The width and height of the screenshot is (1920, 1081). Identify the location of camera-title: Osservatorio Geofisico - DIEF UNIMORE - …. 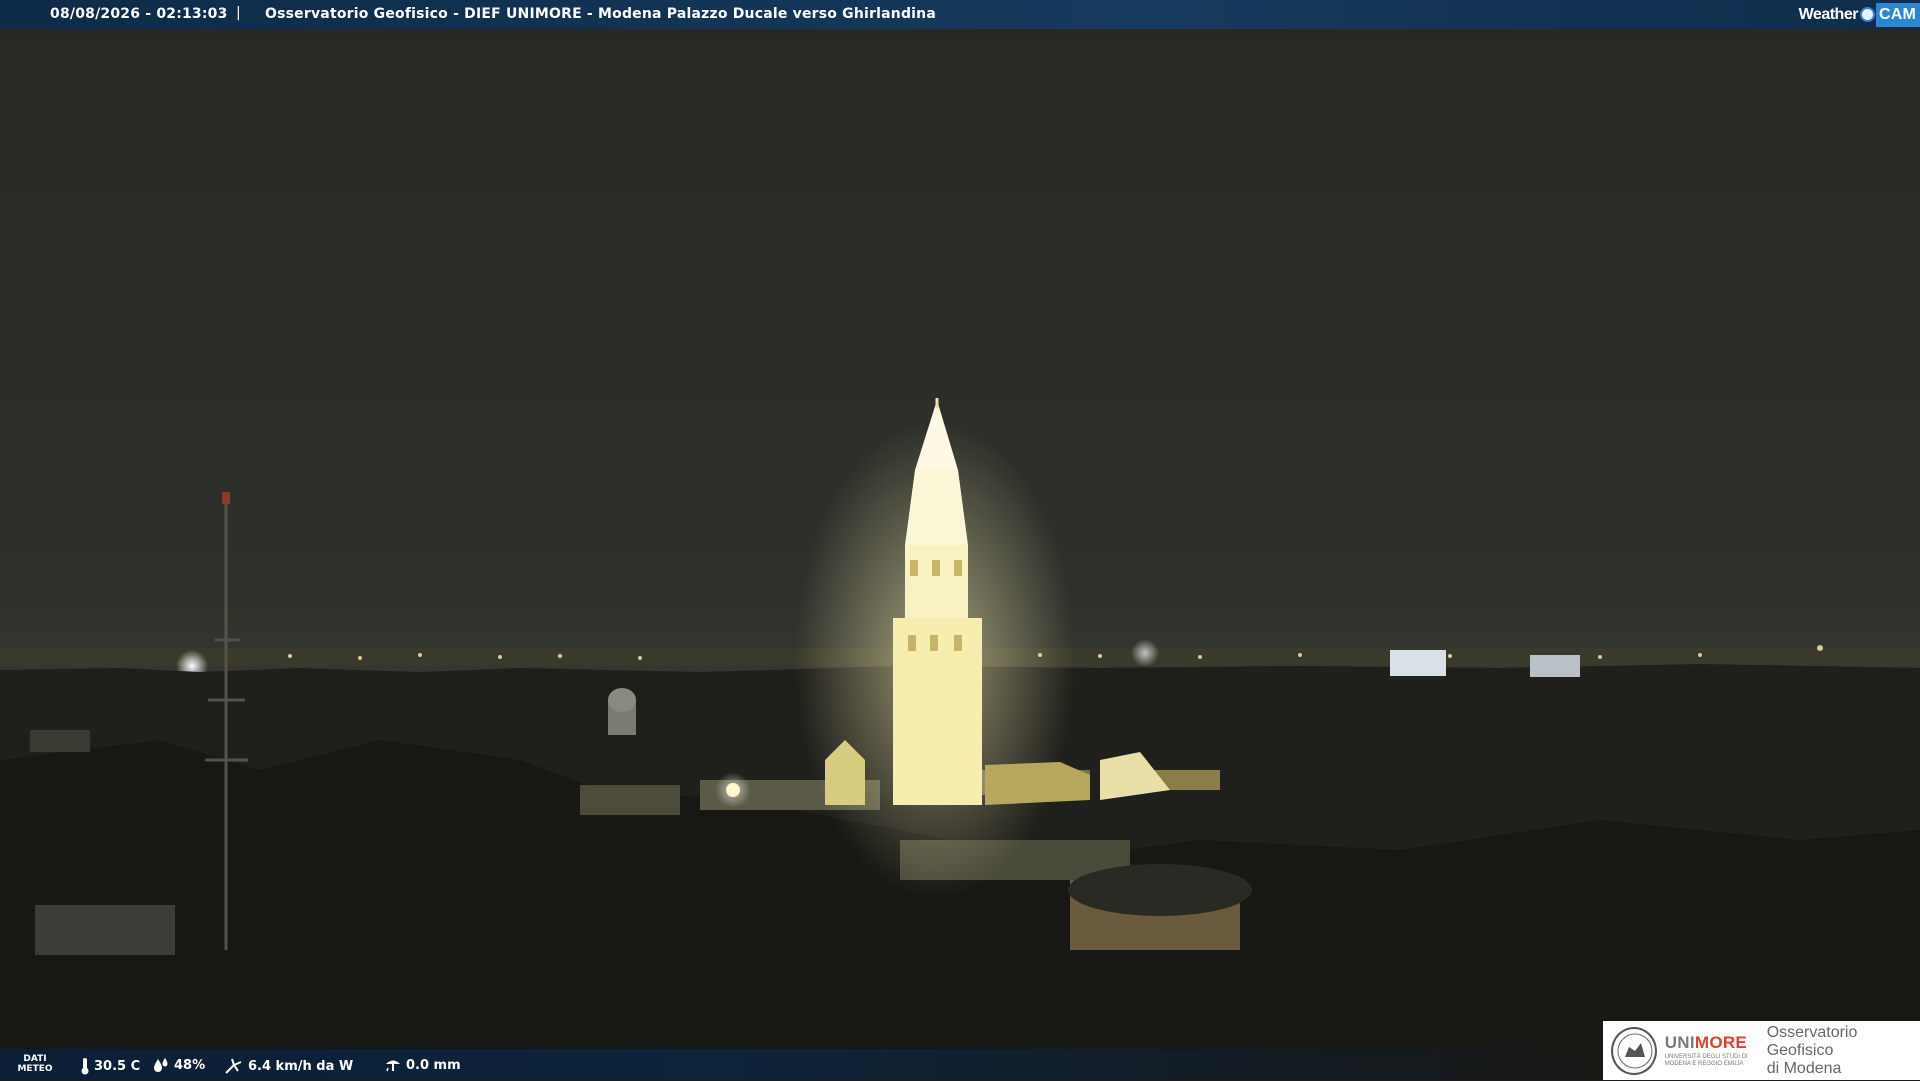
(600, 14).